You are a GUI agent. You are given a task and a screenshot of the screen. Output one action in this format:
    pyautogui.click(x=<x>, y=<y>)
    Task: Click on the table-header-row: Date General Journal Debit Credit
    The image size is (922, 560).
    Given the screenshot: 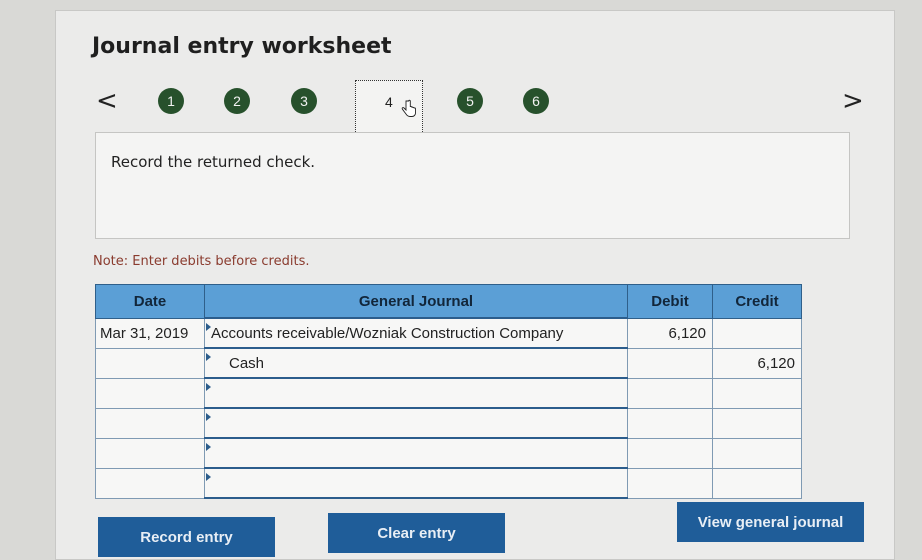 What is the action you would take?
    pyautogui.click(x=448, y=301)
    